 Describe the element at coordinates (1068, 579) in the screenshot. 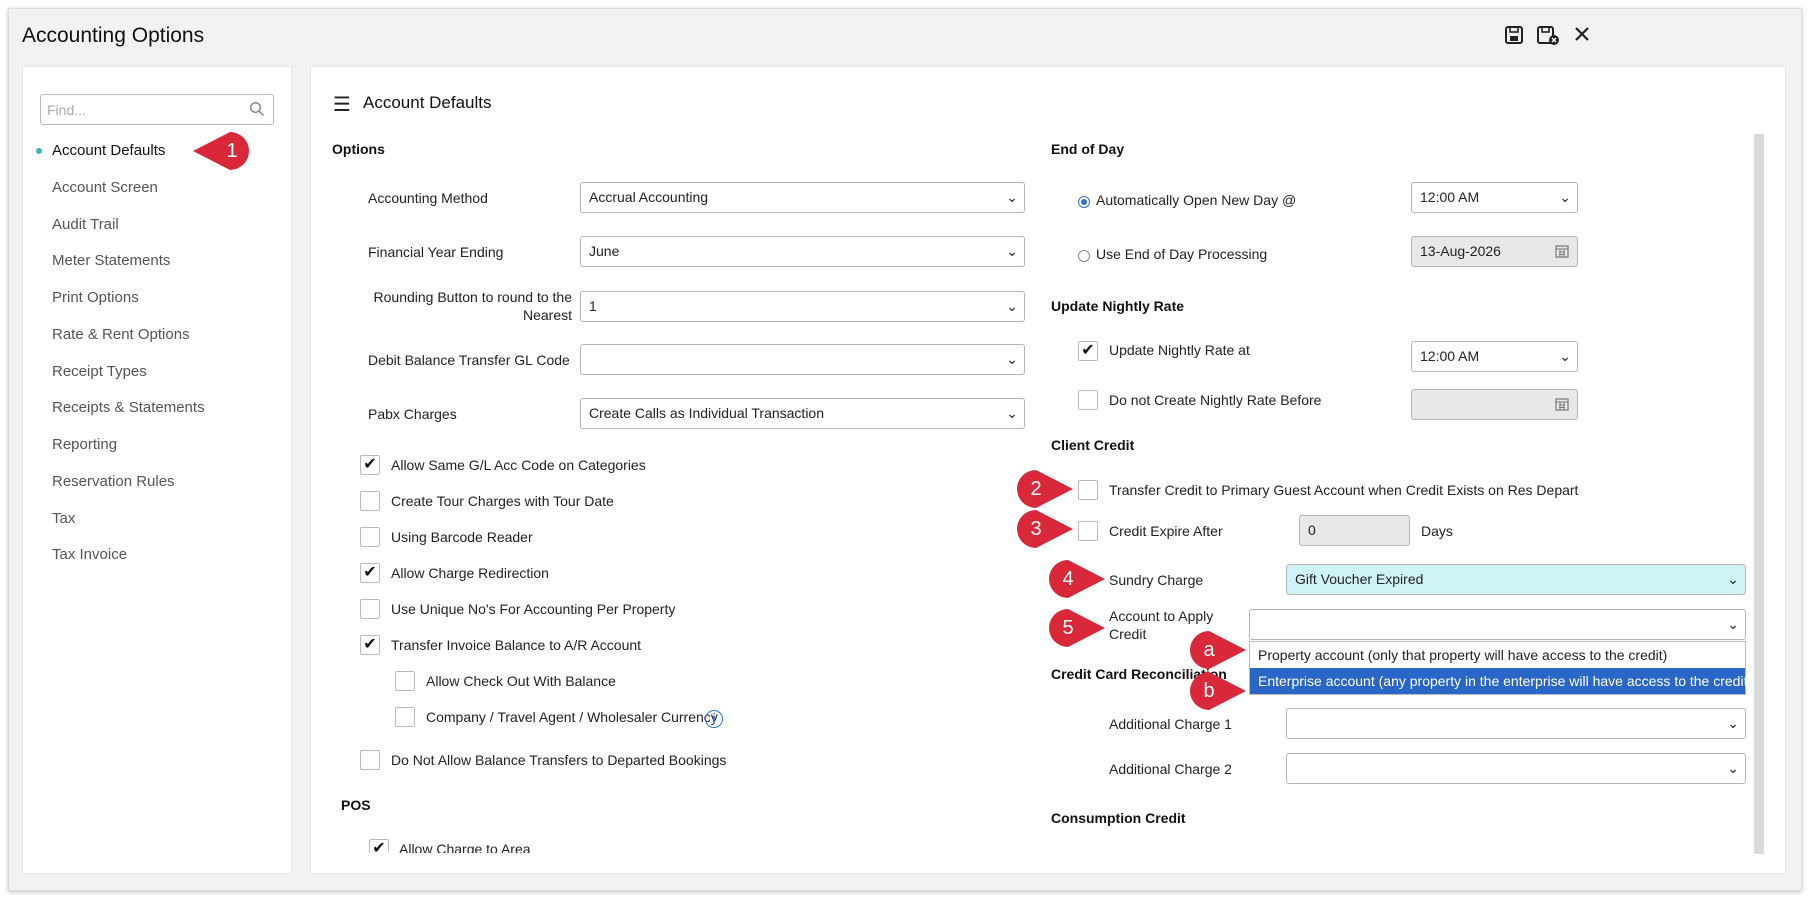

I see `annotation-4-label: 4` at that location.